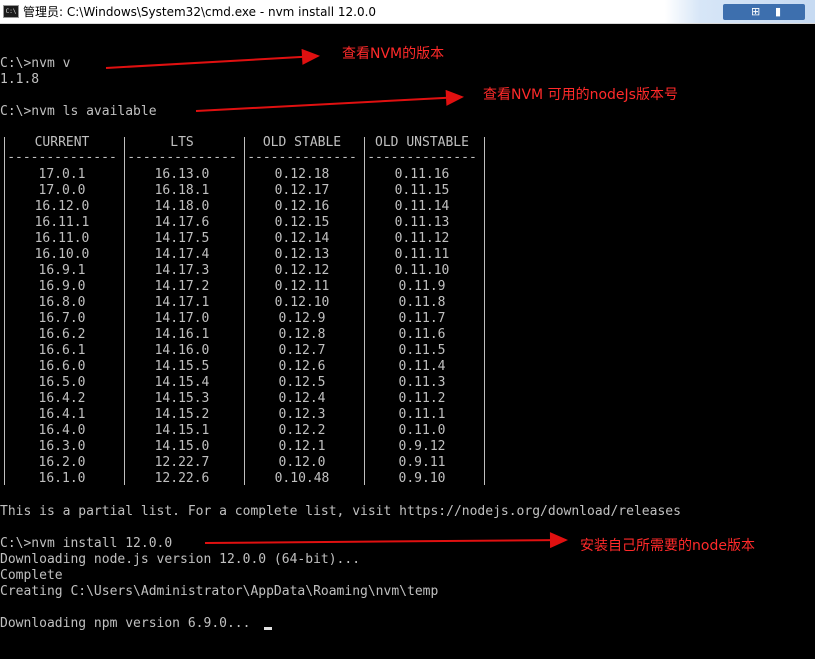  I want to click on annotation-check-available: 查看NVM 可用的nodeJs版本号, so click(580, 95).